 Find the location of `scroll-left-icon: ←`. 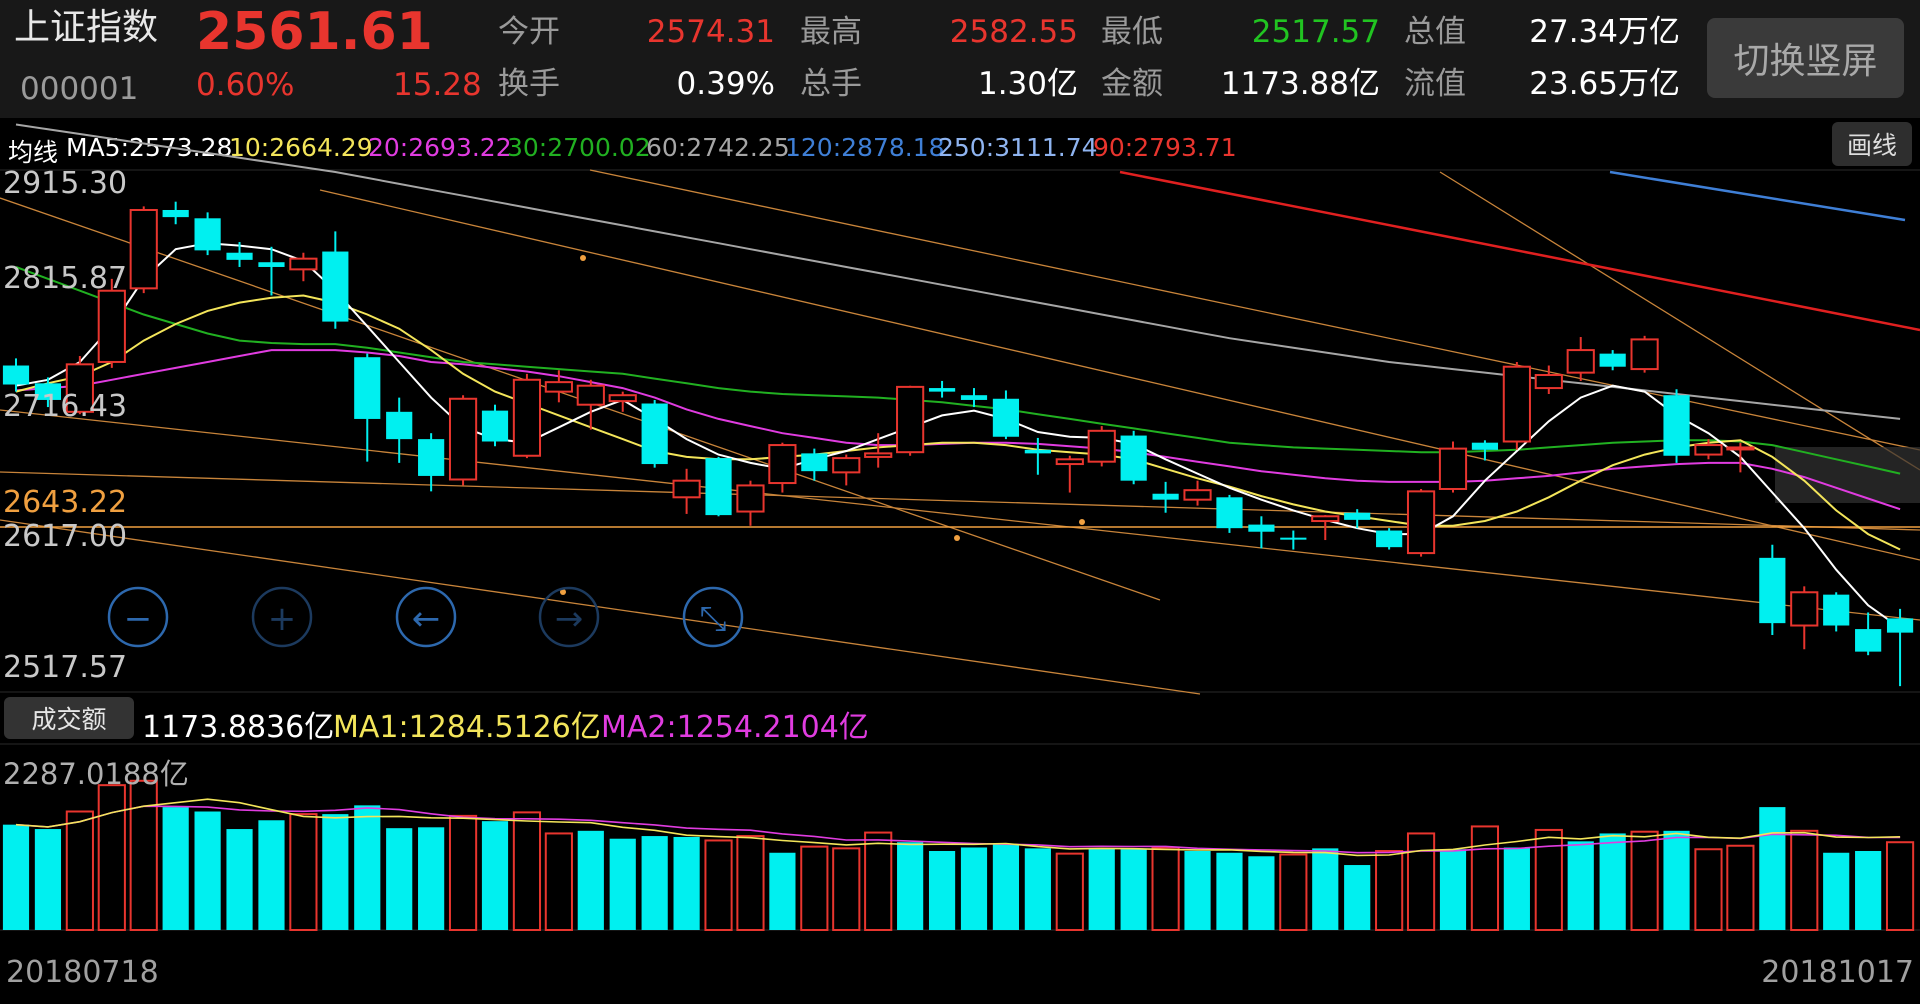

scroll-left-icon: ← is located at coordinates (426, 617).